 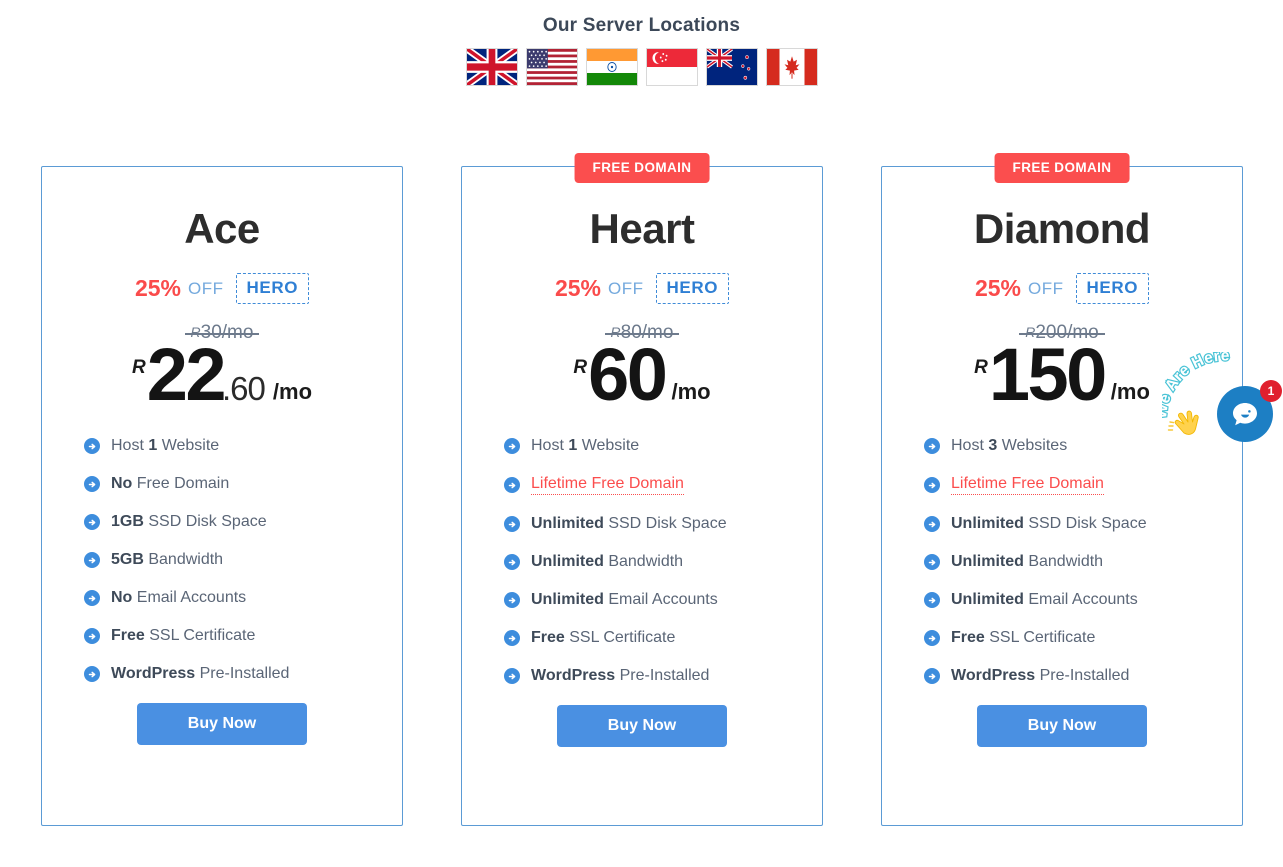 I want to click on chat-unread-badge: 1, so click(x=1271, y=391).